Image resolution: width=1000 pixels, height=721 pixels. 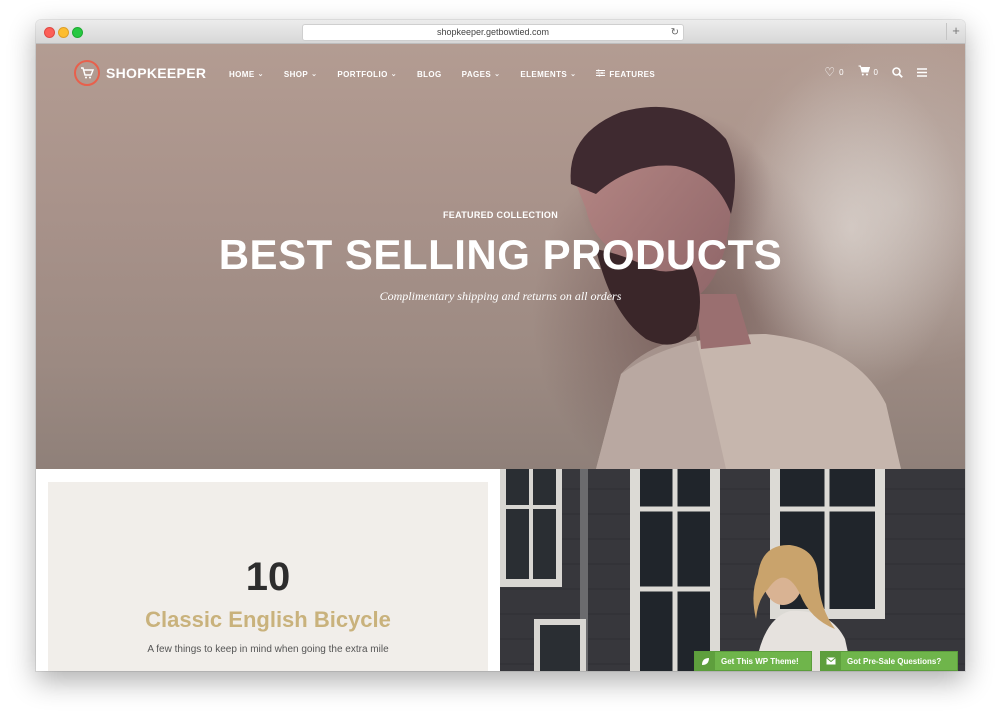 What do you see at coordinates (894, 661) in the screenshot?
I see `presale-label: Got Pre-Sale Questions?` at bounding box center [894, 661].